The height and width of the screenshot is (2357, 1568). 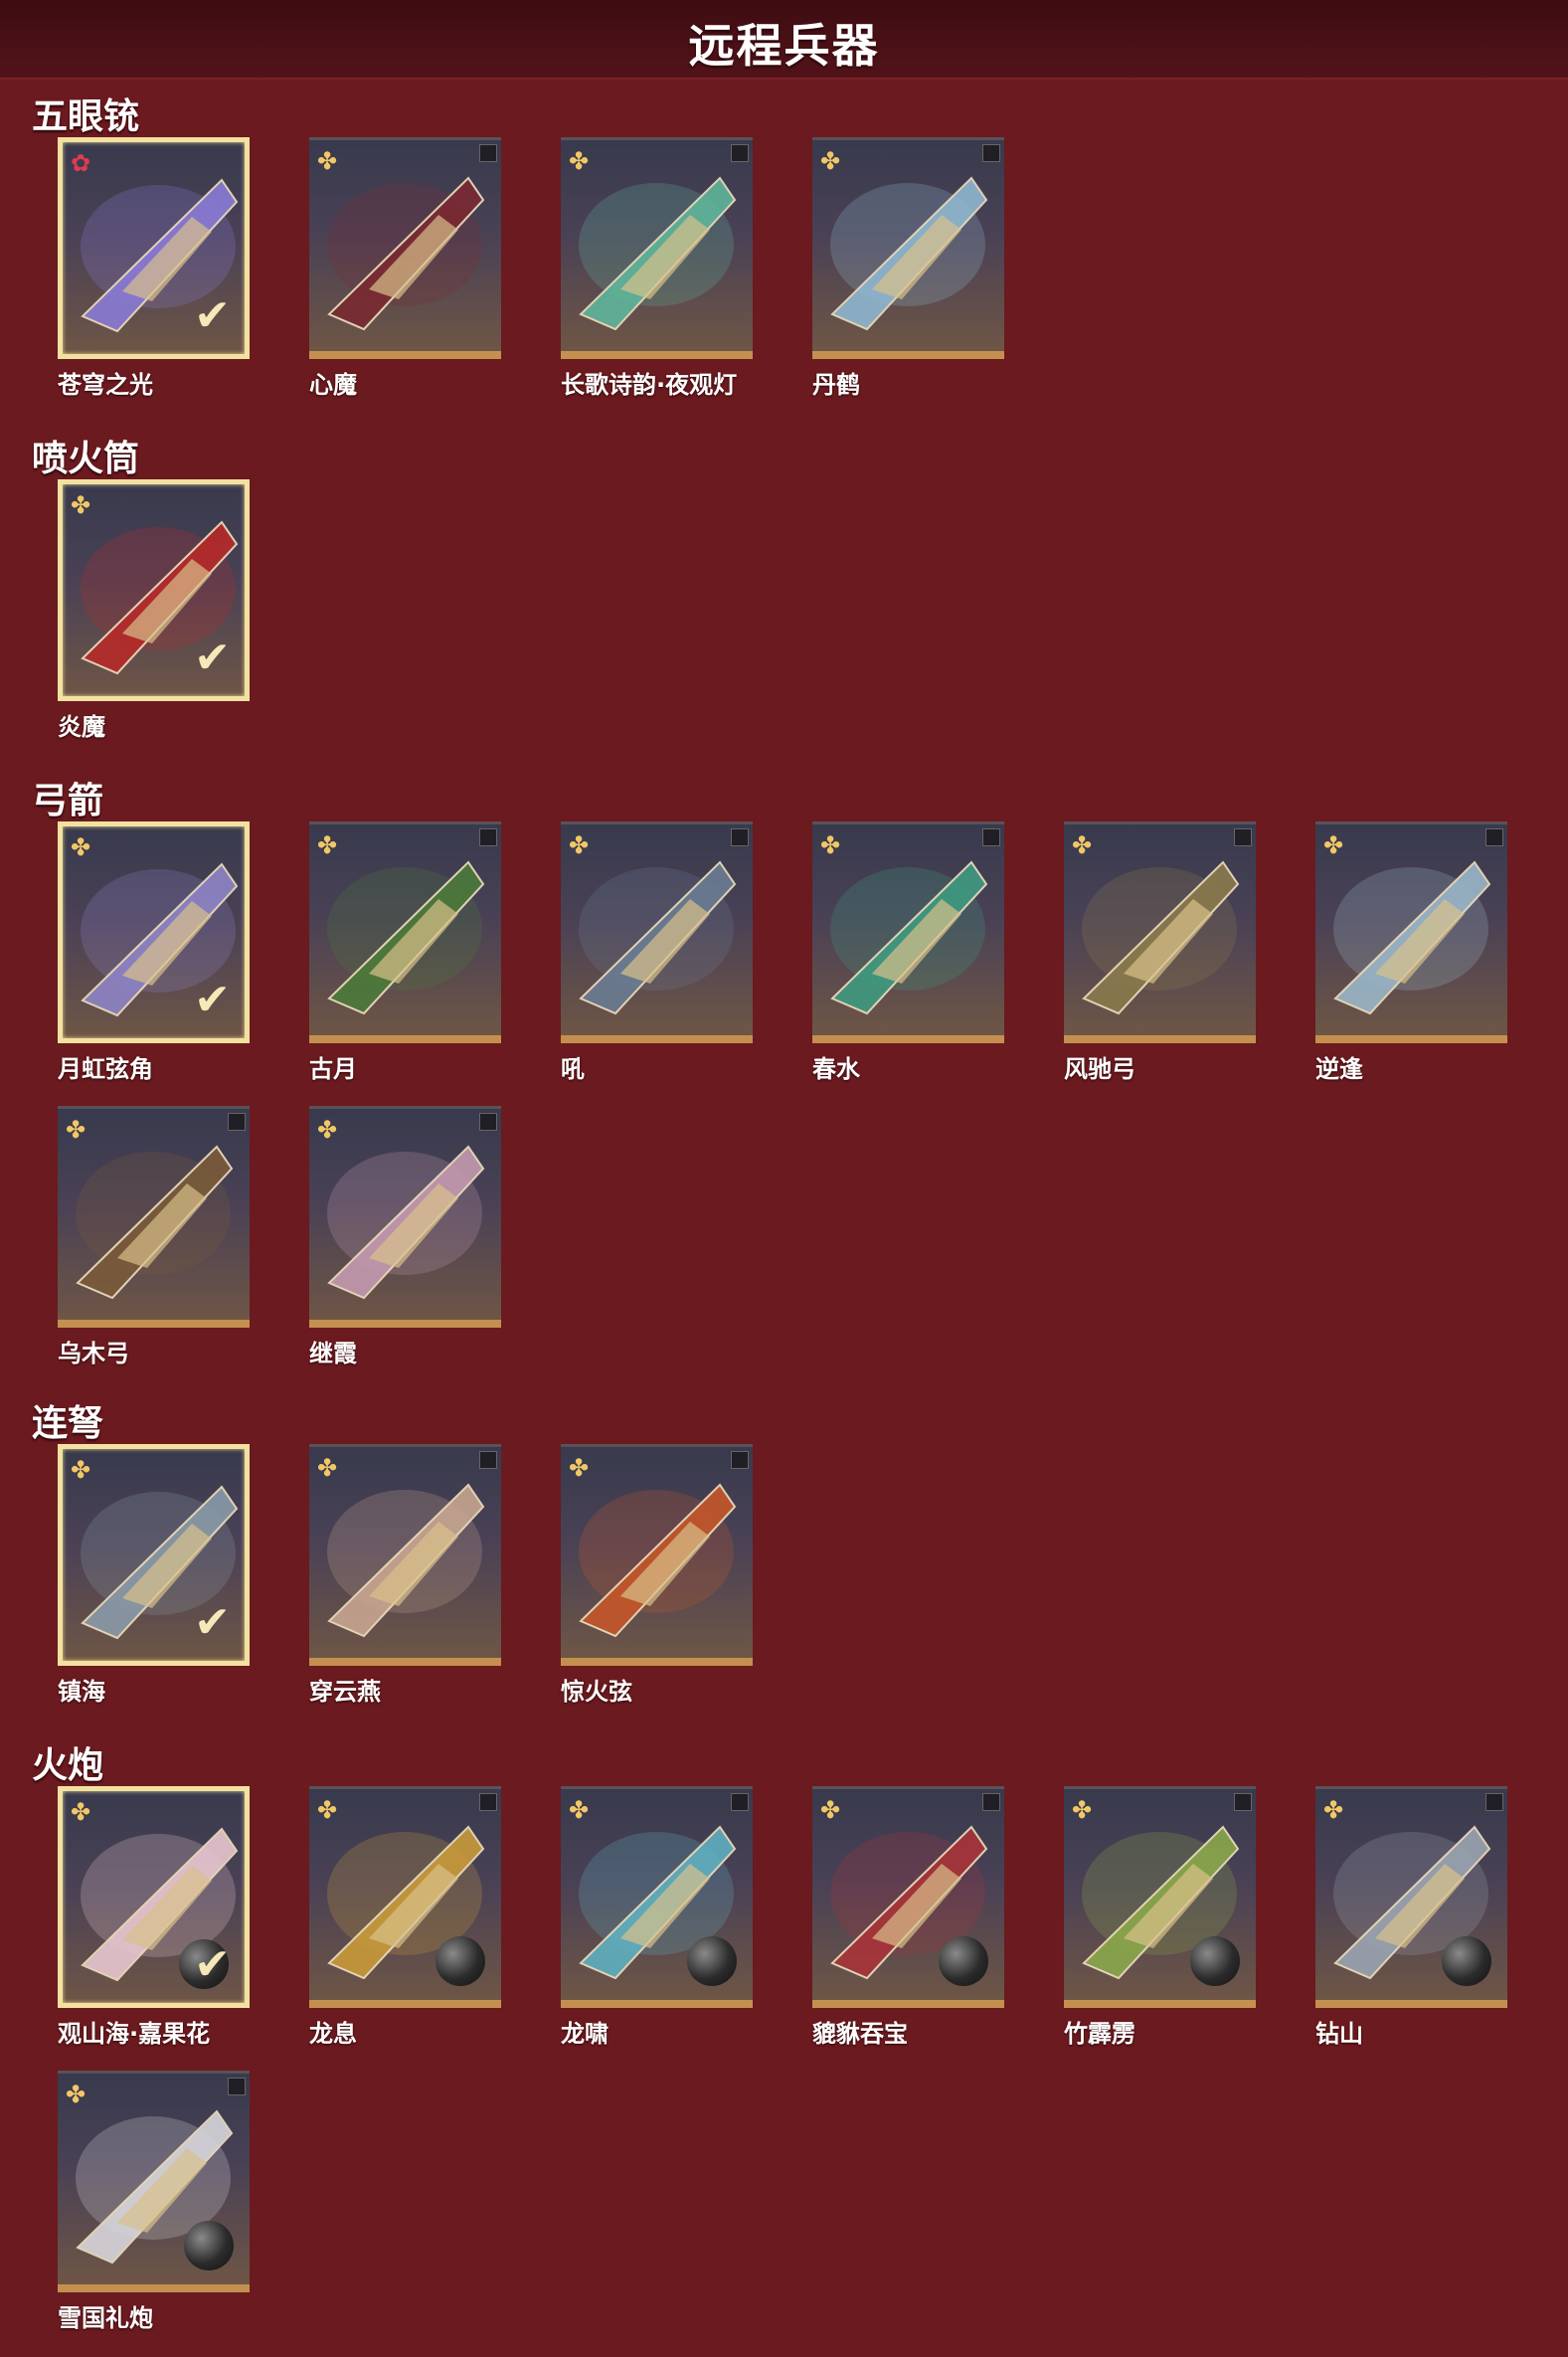 What do you see at coordinates (86, 117) in the screenshot?
I see `section-title: 五眼铳` at bounding box center [86, 117].